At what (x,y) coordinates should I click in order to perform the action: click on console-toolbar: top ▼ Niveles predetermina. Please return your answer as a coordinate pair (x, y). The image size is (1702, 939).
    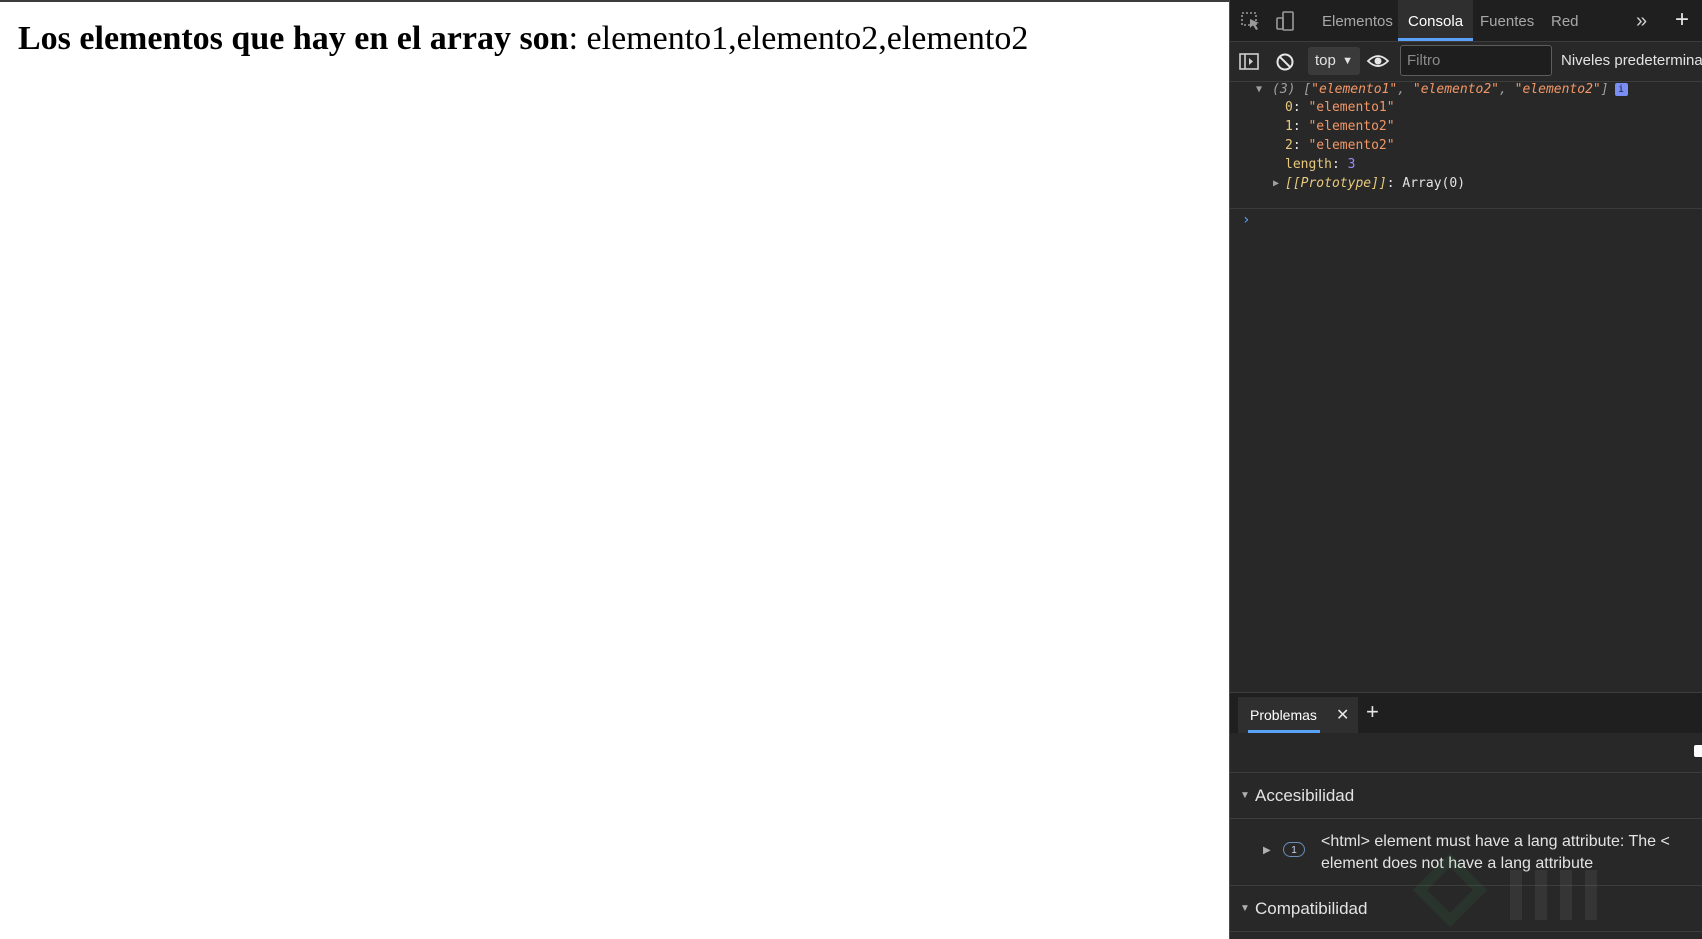
    Looking at the image, I should click on (1466, 62).